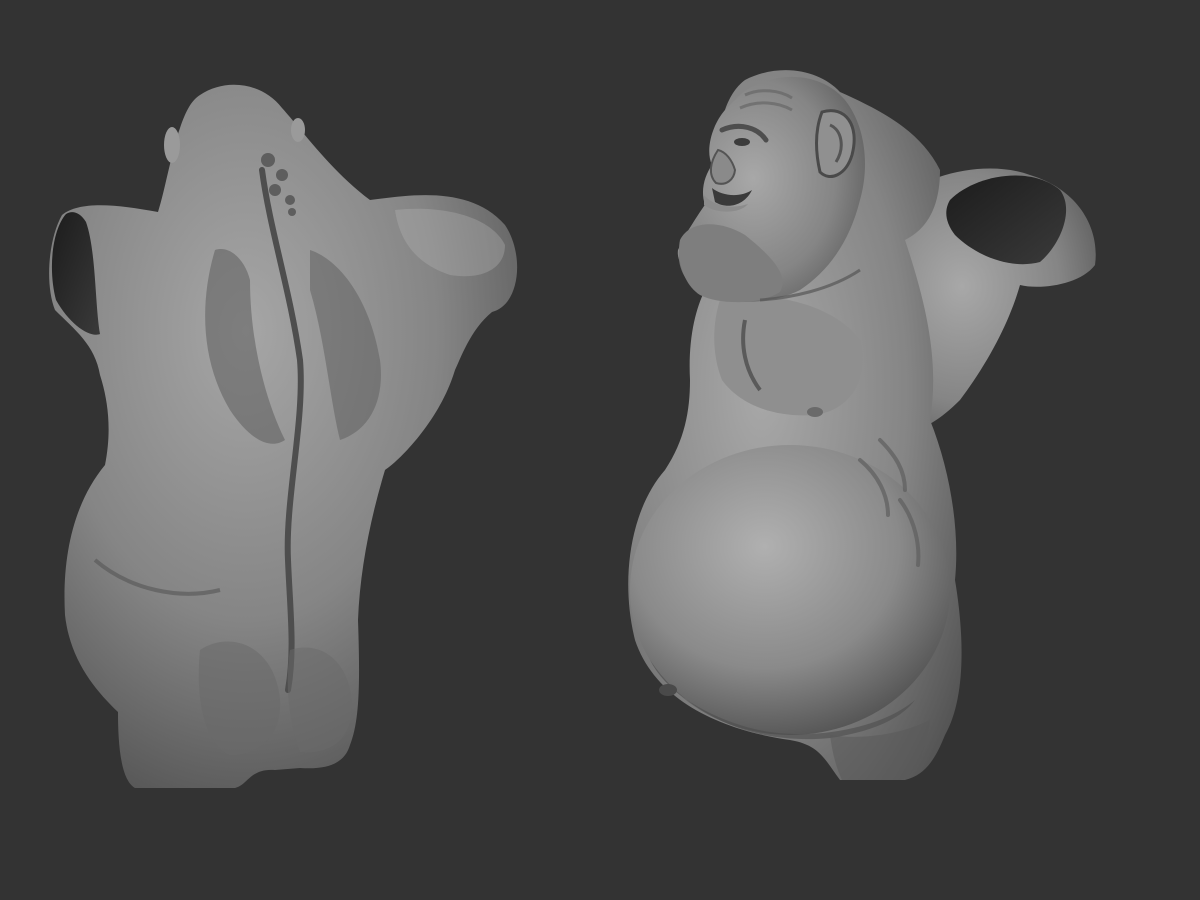  What do you see at coordinates (298, 130) in the screenshot?
I see `ear-right` at bounding box center [298, 130].